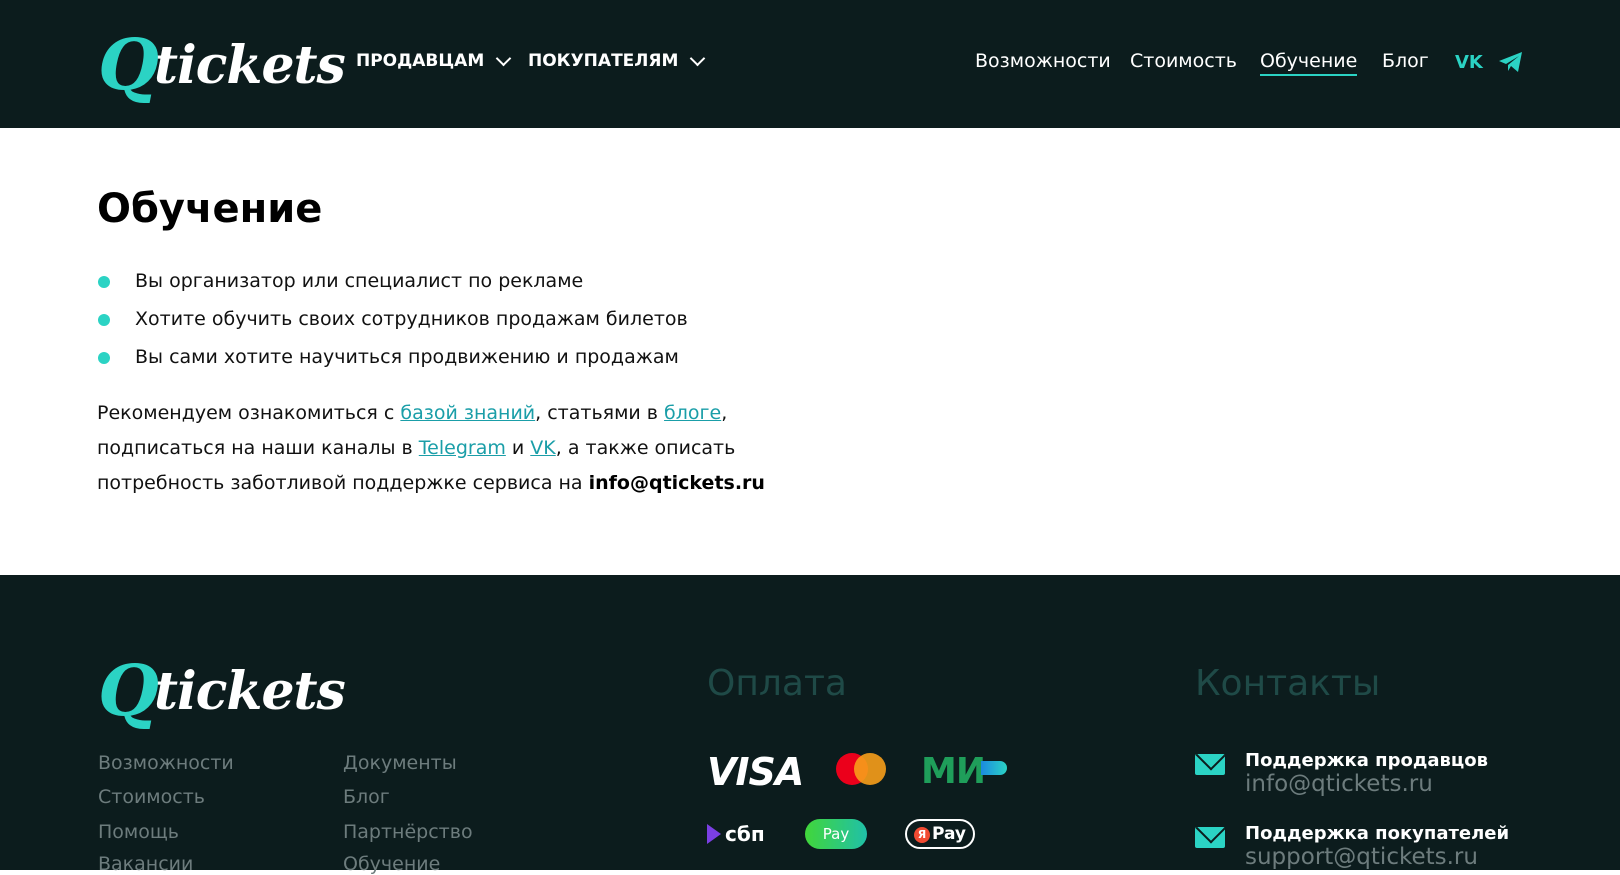  What do you see at coordinates (151, 797) in the screenshot?
I see `footer-link-pricing: Стоимость` at bounding box center [151, 797].